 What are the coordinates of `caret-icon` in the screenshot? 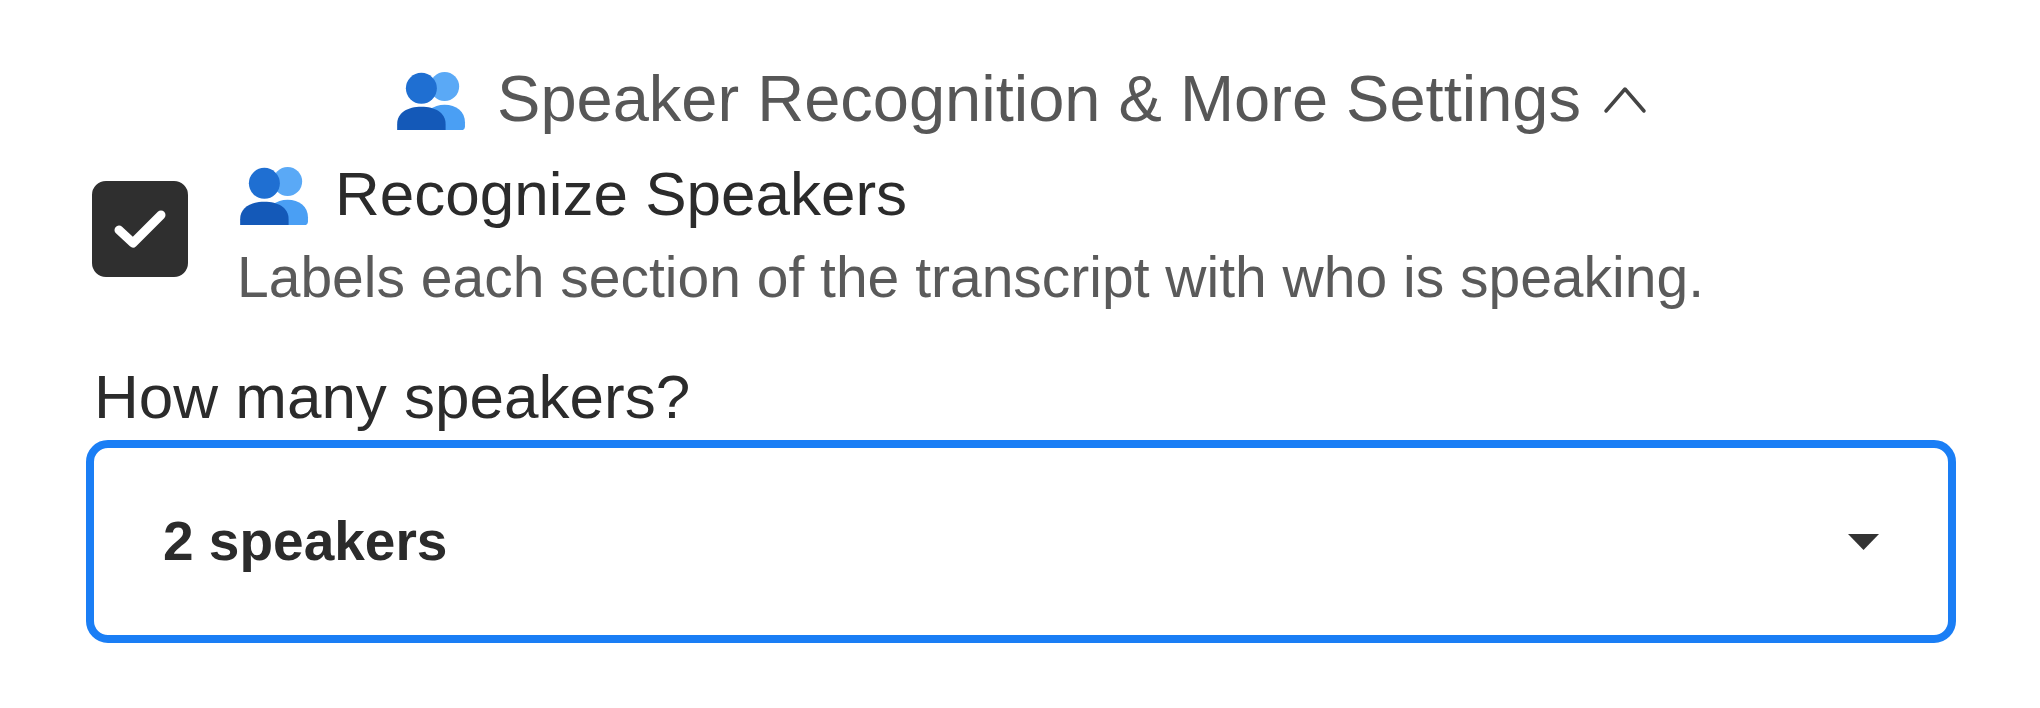 It's located at (1863, 541).